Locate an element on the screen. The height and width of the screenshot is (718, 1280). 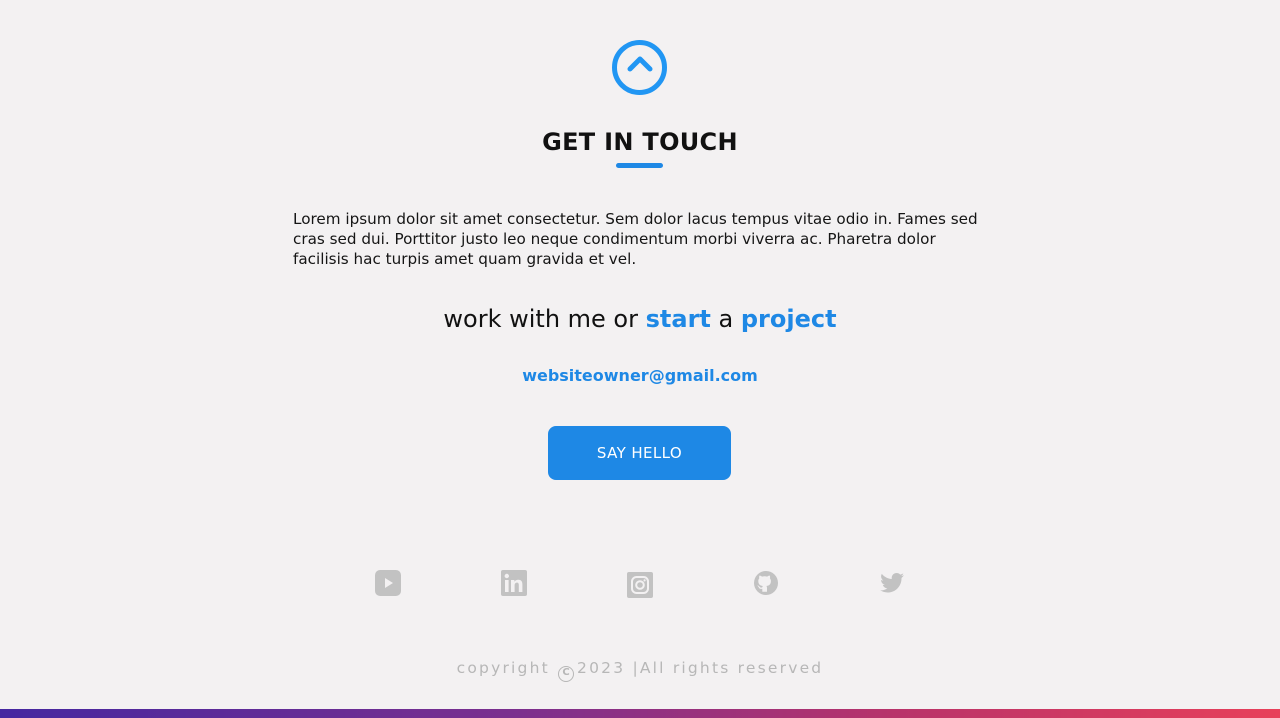
linkedin-icon is located at coordinates (514, 583).